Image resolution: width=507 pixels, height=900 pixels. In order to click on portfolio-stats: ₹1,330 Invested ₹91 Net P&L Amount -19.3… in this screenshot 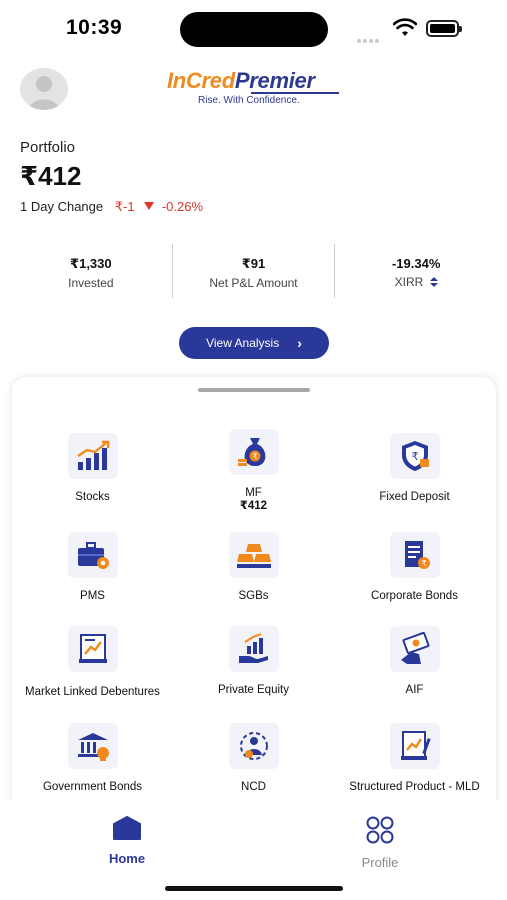, I will do `click(253, 271)`.